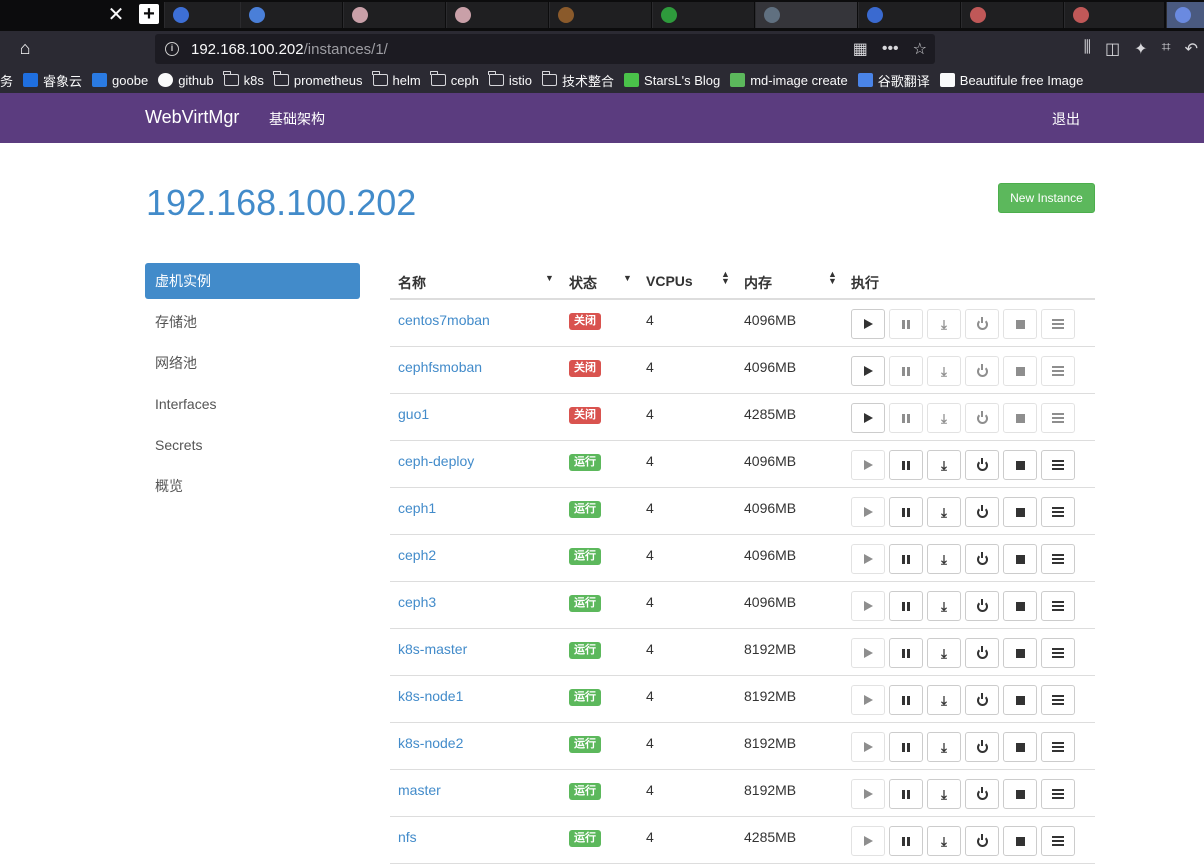 This screenshot has height=865, width=1204. Describe the element at coordinates (577, 80) in the screenshot. I see `bookmark-item: 技术整合` at that location.